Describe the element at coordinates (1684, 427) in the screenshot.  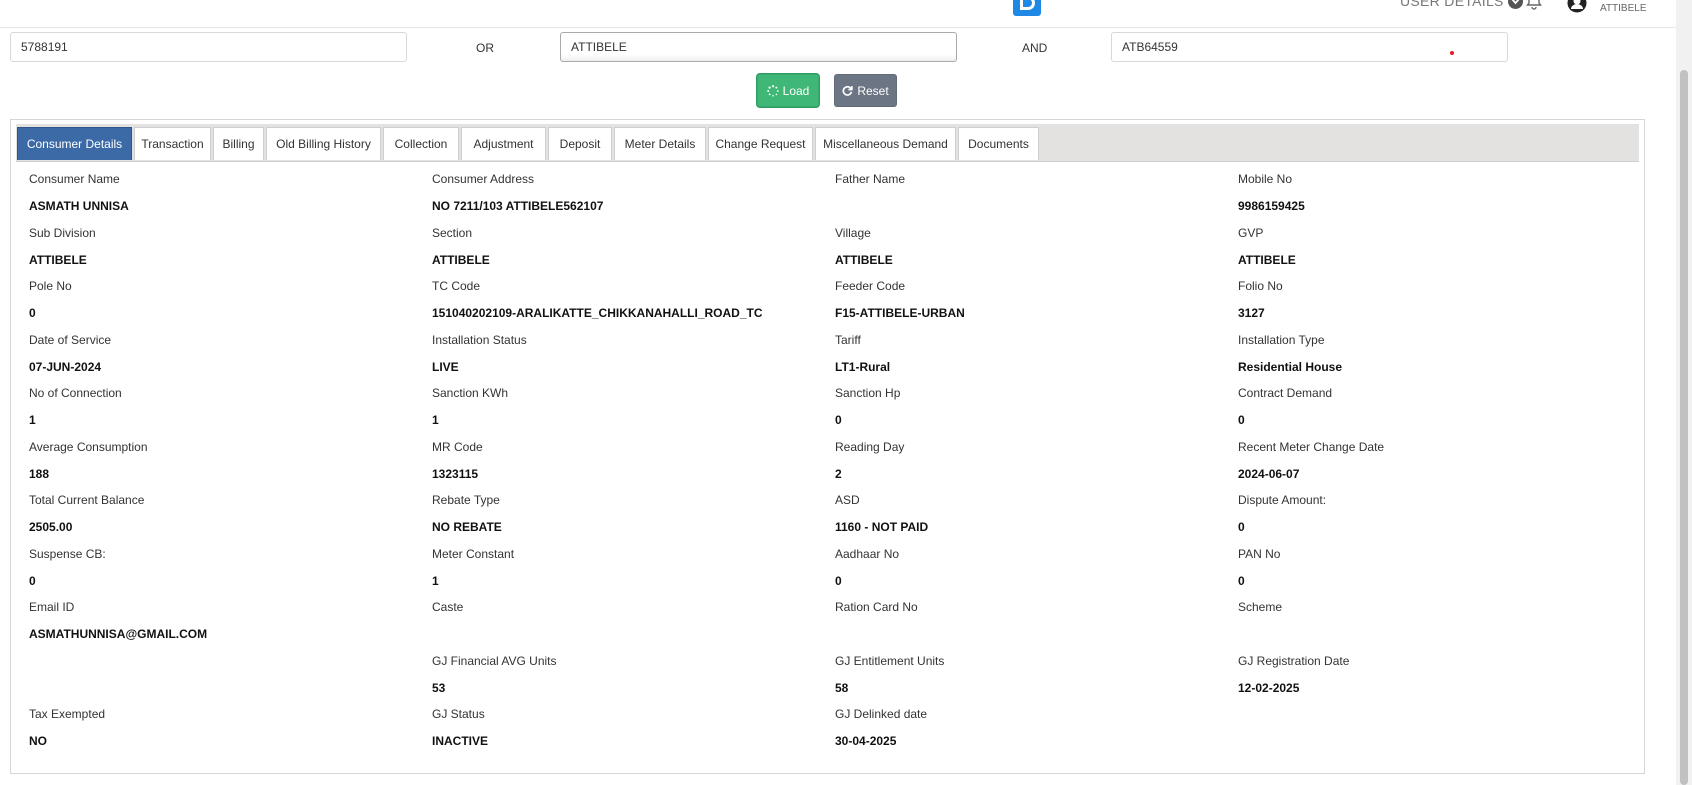
I see `scrollbar-thumb` at that location.